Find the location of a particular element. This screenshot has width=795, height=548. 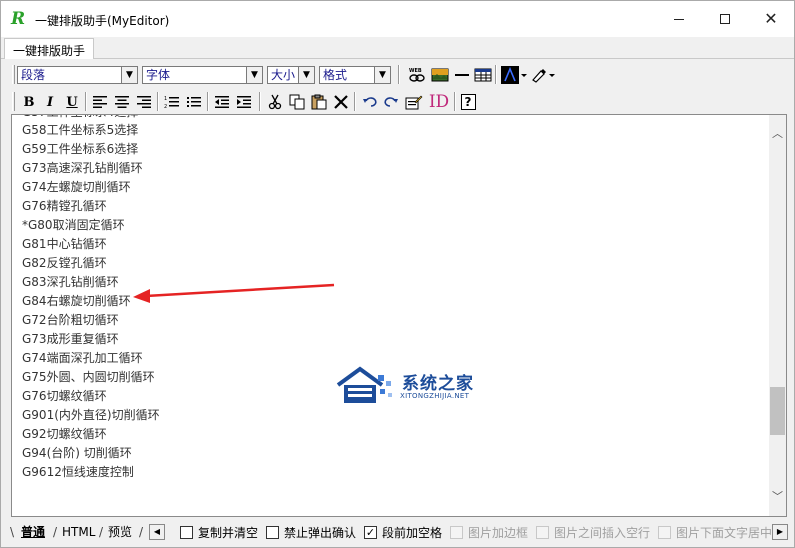

editor-line: *G80取消固定循环 is located at coordinates (73, 225).